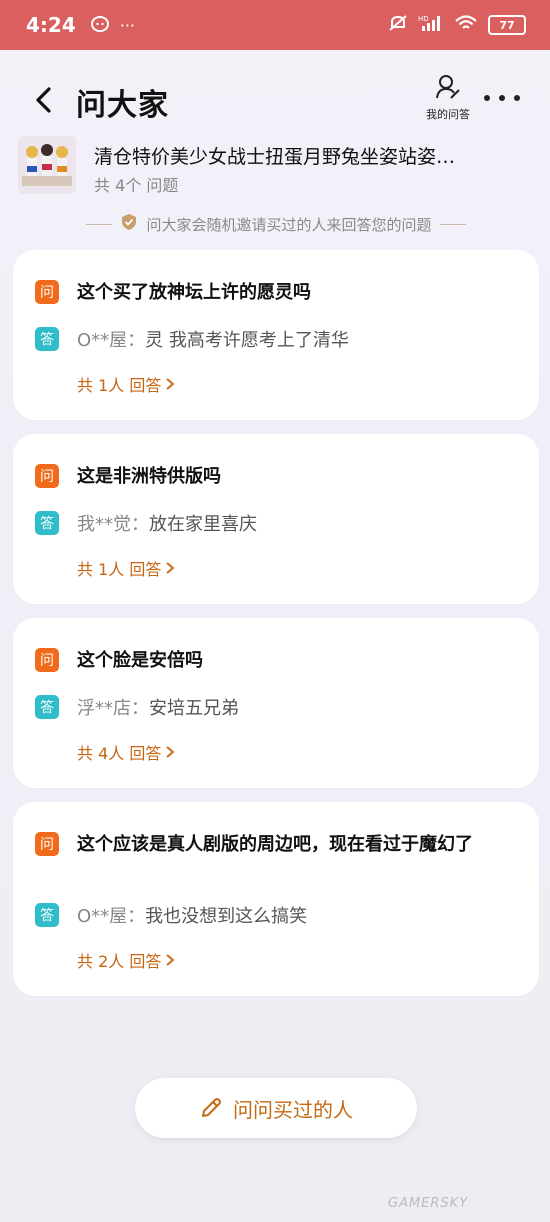 Image resolution: width=550 pixels, height=1222 pixels. What do you see at coordinates (398, 25) in the screenshot?
I see `mute-icon` at bounding box center [398, 25].